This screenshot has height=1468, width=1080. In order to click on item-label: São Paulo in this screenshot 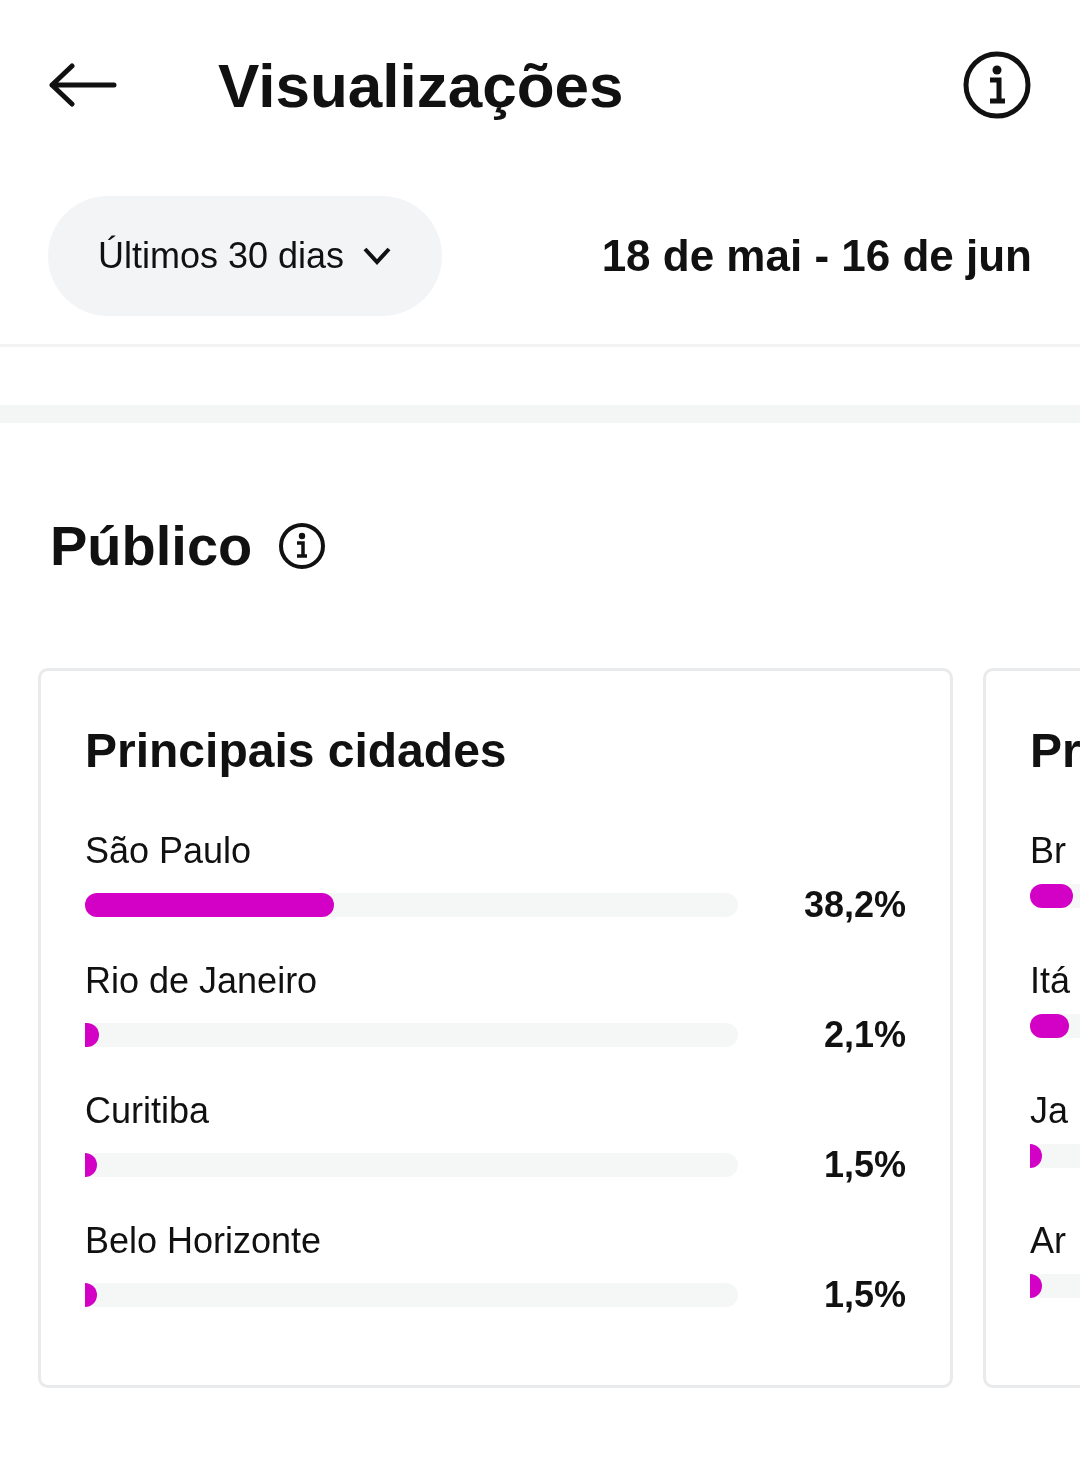, I will do `click(169, 851)`.